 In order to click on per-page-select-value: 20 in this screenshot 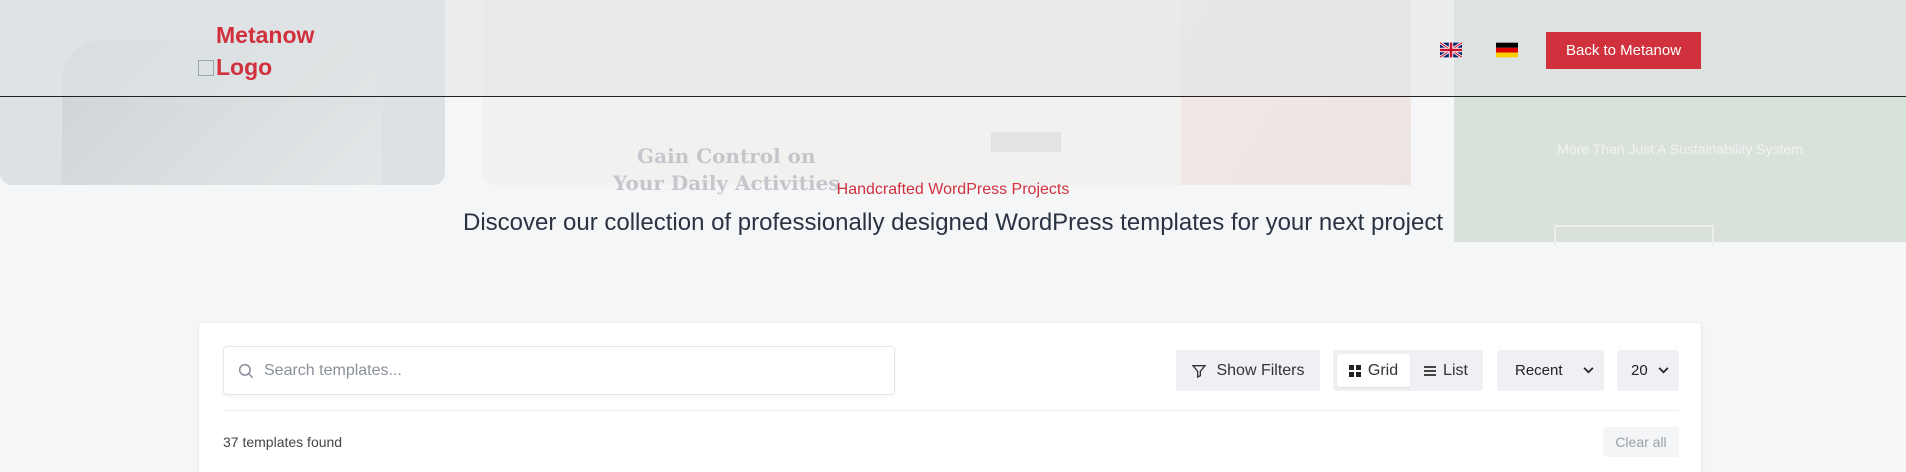, I will do `click(1639, 370)`.